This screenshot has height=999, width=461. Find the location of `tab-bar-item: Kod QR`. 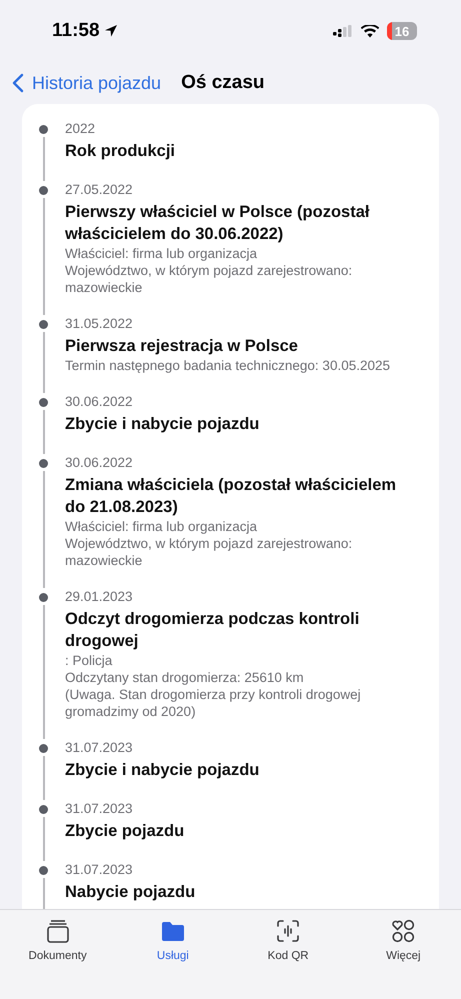

tab-bar-item: Kod QR is located at coordinates (288, 940).